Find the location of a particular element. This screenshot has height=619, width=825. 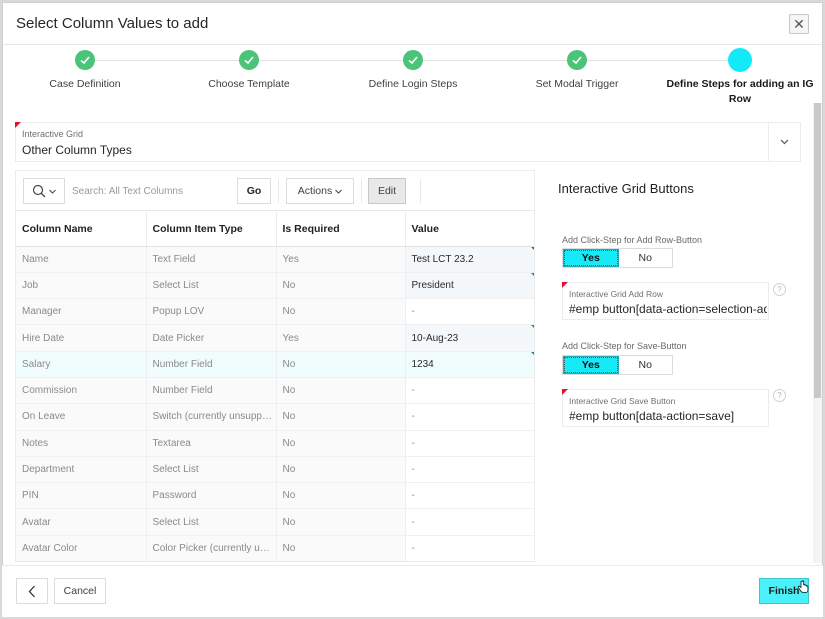

cancel-button: Cancel is located at coordinates (80, 591).